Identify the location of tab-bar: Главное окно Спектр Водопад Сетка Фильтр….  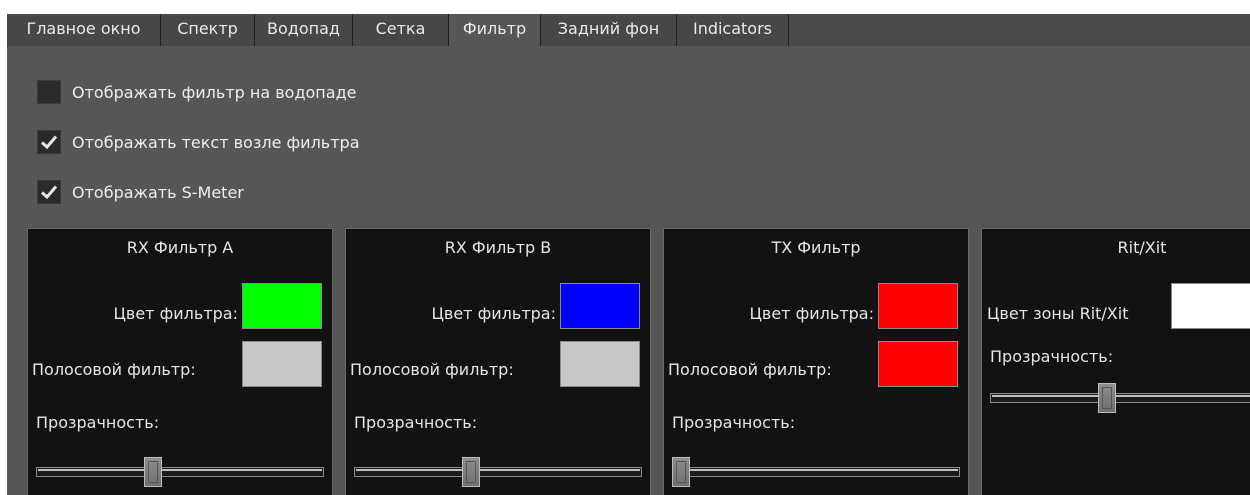
(628, 30).